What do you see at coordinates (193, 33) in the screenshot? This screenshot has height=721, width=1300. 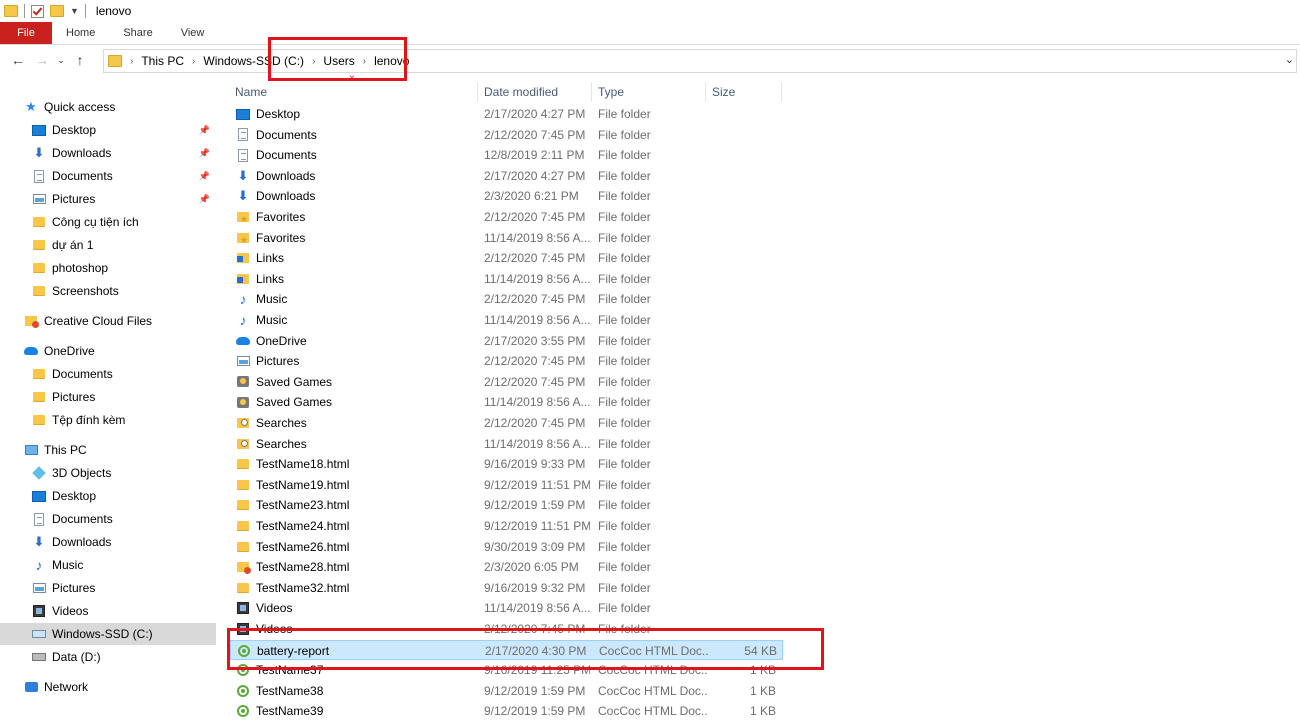 I see `tab-view: View` at bounding box center [193, 33].